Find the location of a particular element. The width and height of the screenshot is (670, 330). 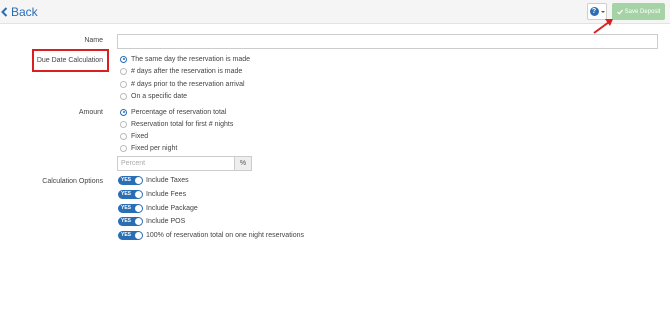

calc-option-label: Include Taxes is located at coordinates (167, 180).